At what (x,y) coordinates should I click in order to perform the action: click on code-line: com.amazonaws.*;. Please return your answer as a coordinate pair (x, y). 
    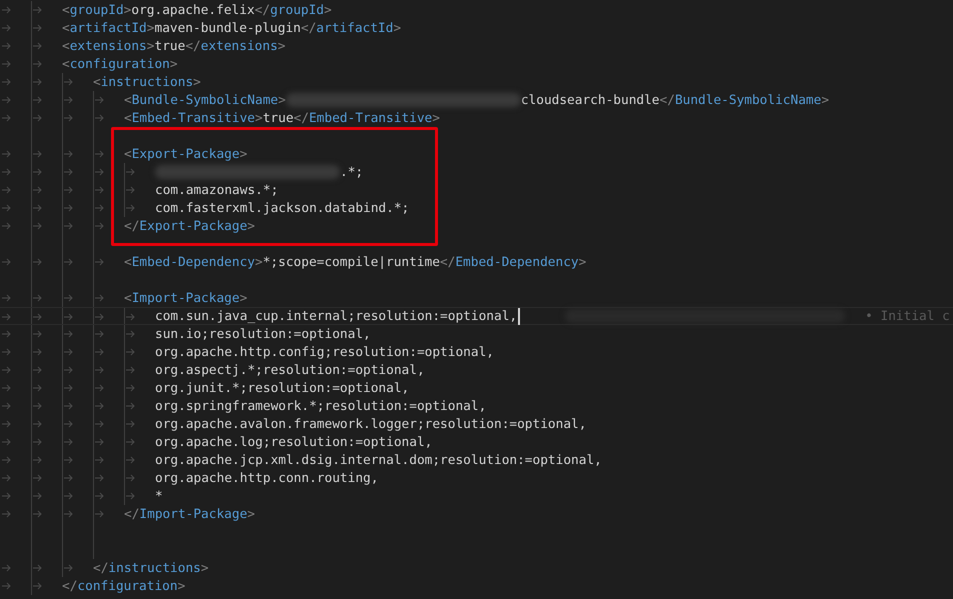
    Looking at the image, I should click on (216, 190).